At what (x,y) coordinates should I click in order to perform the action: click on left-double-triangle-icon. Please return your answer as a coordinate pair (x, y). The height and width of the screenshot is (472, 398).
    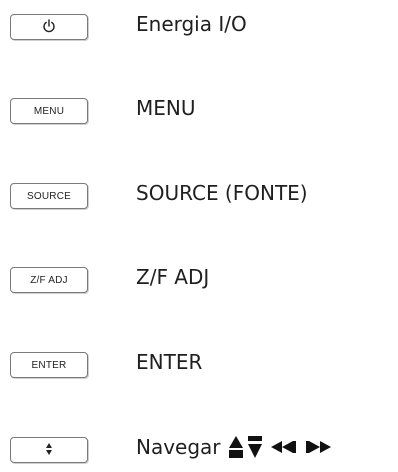
    Looking at the image, I should click on (283, 447).